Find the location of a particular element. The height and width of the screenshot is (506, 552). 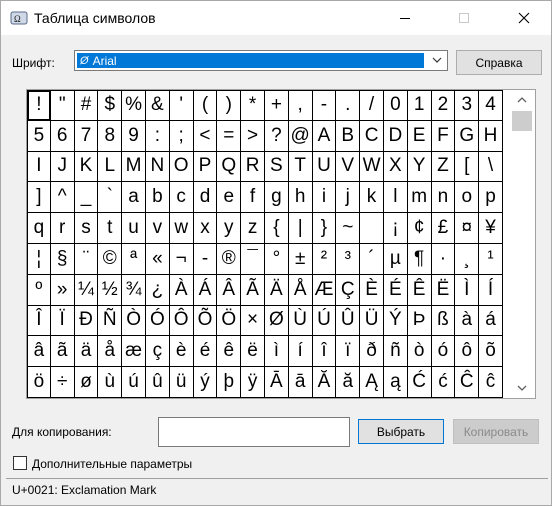

char-cell: ò is located at coordinates (419, 352).